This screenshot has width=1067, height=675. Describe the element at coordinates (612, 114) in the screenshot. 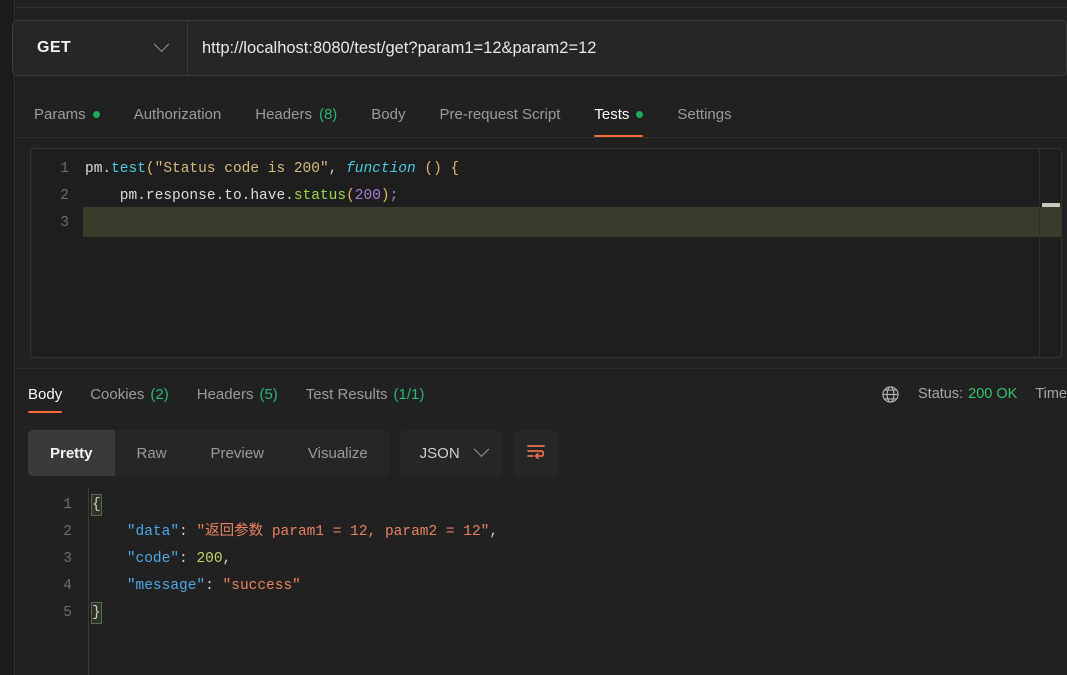

I see `tab-tests-label: Tests` at that location.